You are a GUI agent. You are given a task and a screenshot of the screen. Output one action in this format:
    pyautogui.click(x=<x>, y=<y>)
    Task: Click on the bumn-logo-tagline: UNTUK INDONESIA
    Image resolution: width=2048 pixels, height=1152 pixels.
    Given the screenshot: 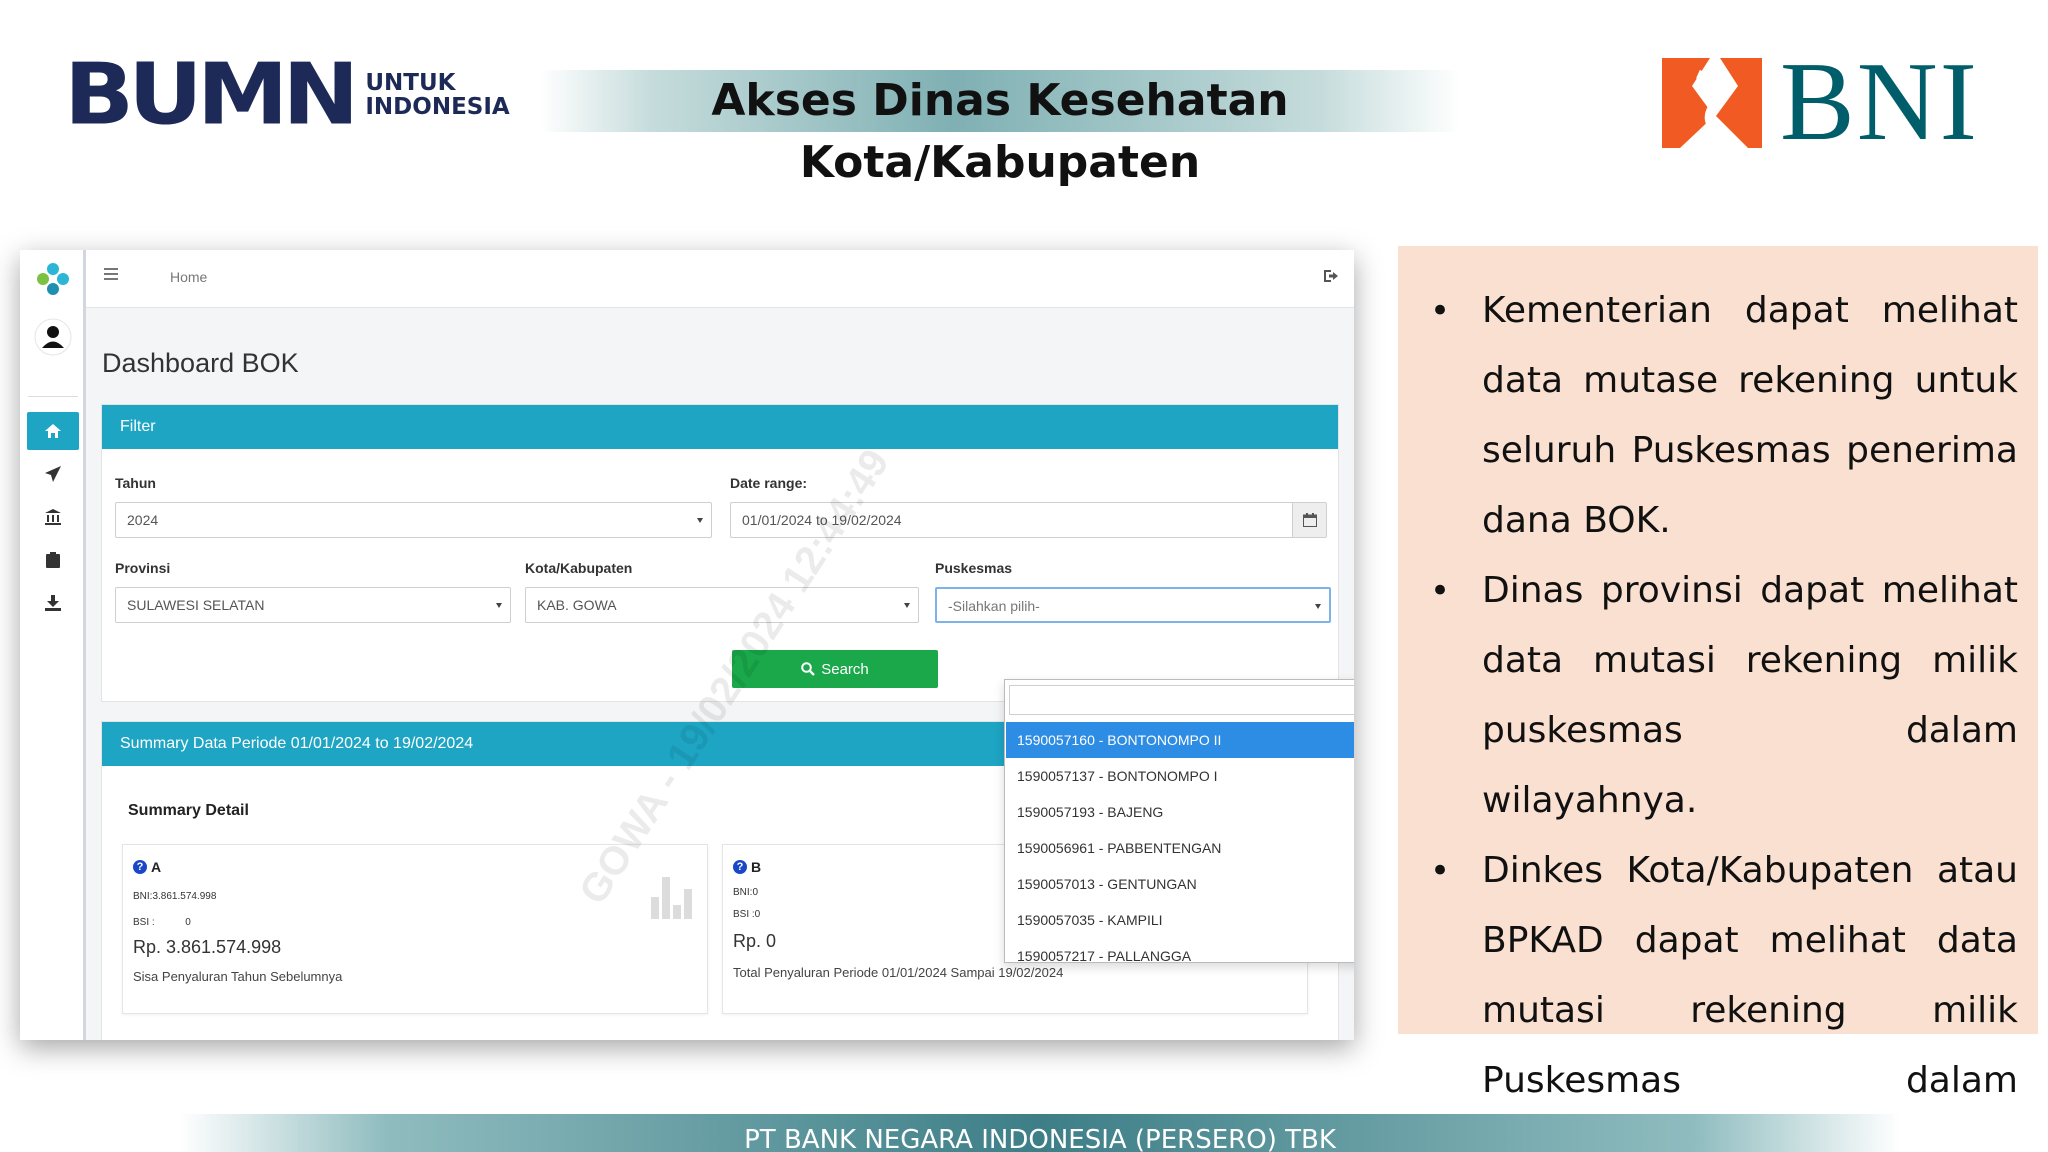 What is the action you would take?
    pyautogui.click(x=437, y=95)
    